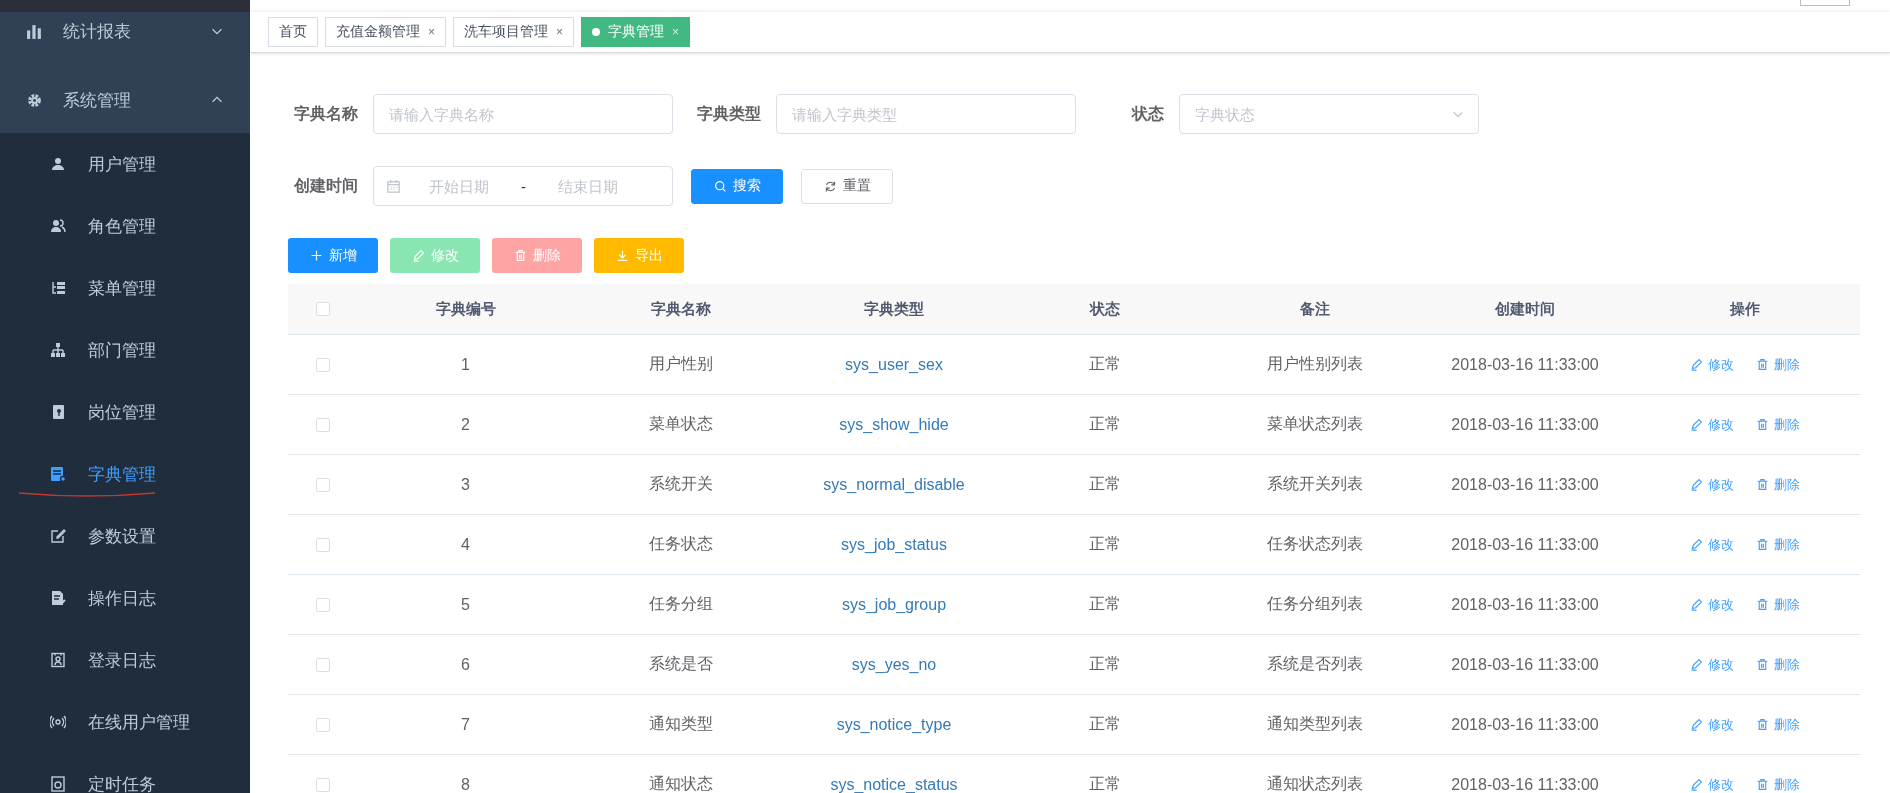 Image resolution: width=1890 pixels, height=793 pixels. What do you see at coordinates (894, 484) in the screenshot?
I see `dict-type-link: sys_normal_disable` at bounding box center [894, 484].